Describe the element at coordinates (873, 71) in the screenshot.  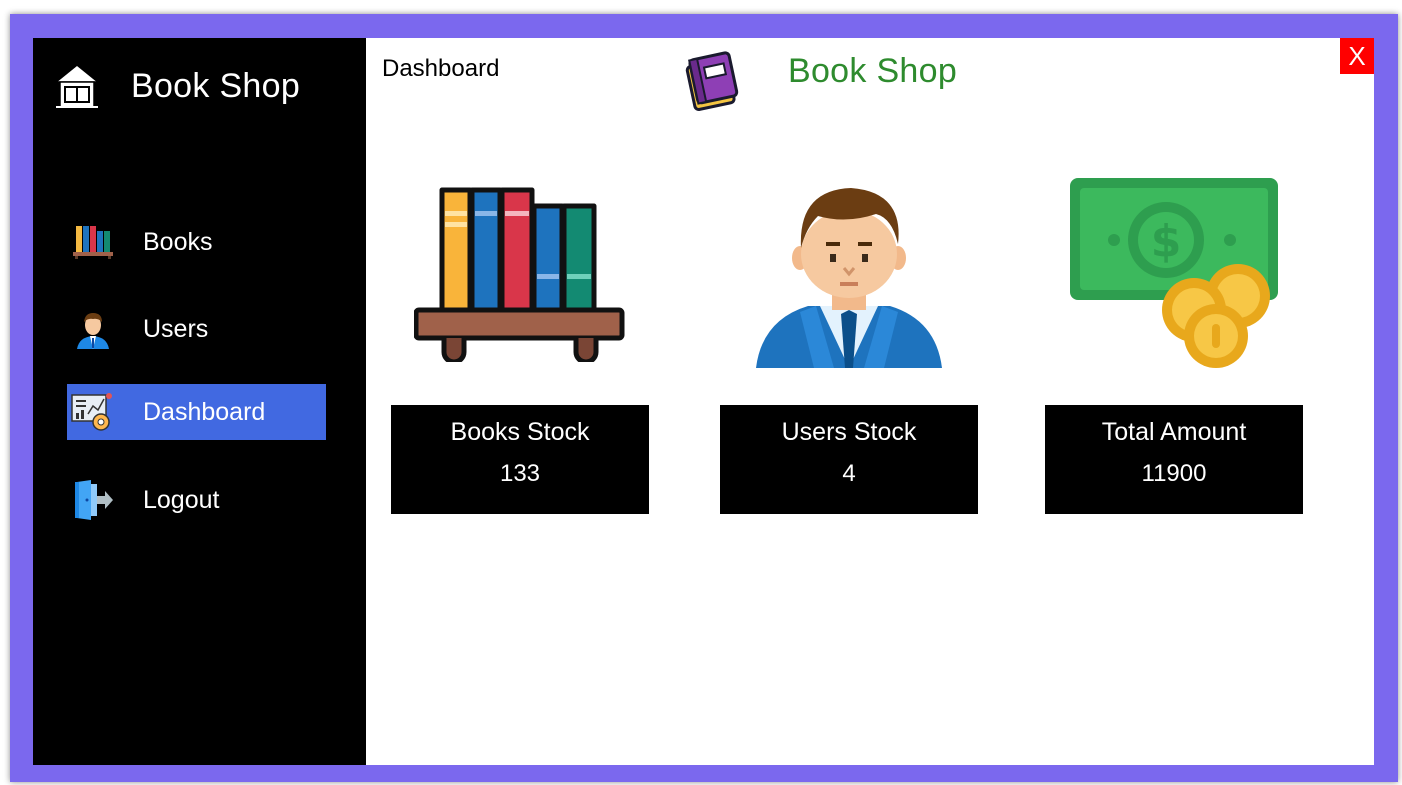
I see `header-title: Book Shop` at that location.